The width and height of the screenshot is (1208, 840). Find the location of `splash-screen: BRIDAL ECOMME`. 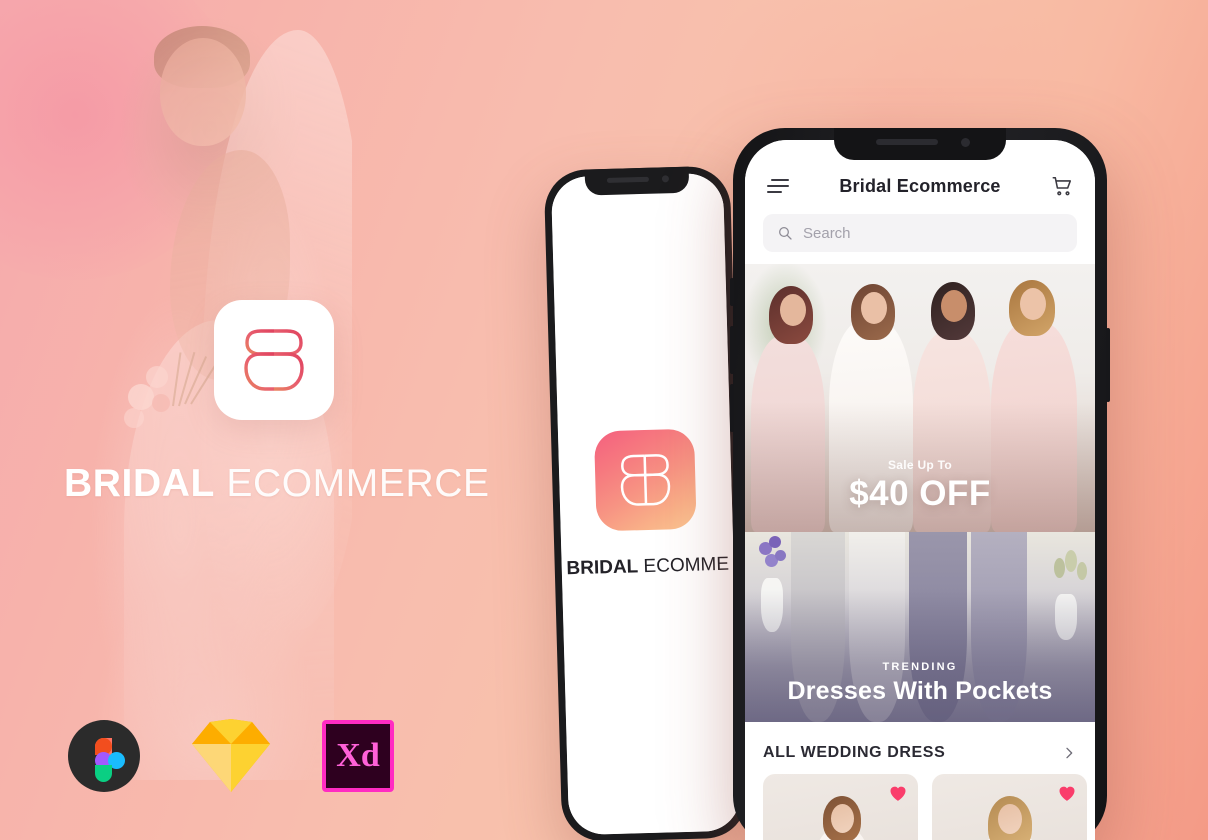

splash-screen: BRIDAL ECOMME is located at coordinates (646, 504).